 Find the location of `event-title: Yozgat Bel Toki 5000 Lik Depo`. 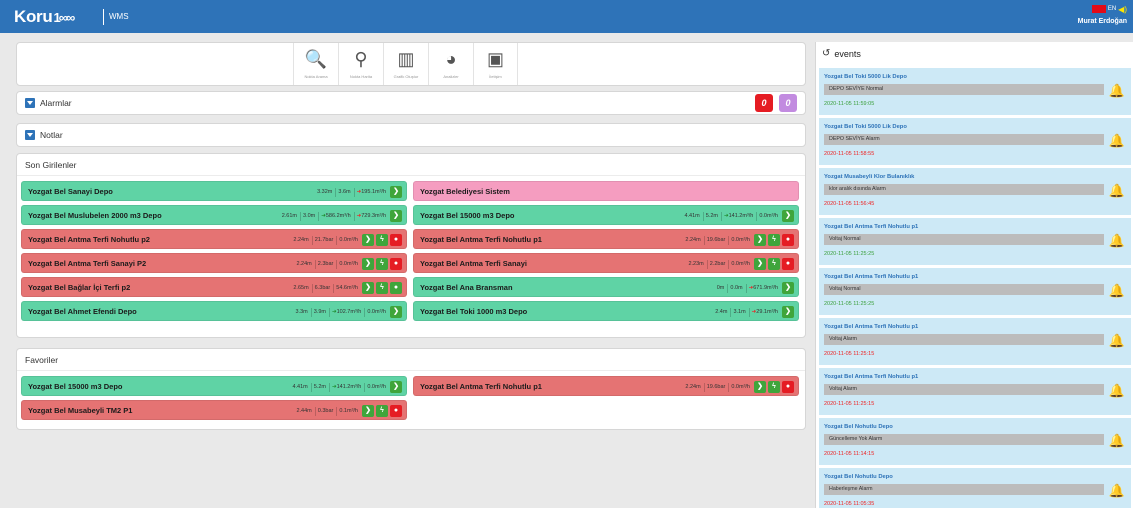

event-title: Yozgat Bel Toki 5000 Lik Depo is located at coordinates (865, 127).